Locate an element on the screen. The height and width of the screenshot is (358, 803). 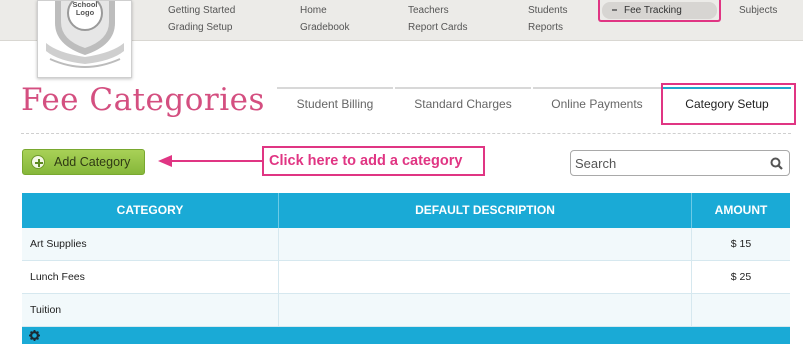
nav-gradebook: Gradebook is located at coordinates (324, 27).